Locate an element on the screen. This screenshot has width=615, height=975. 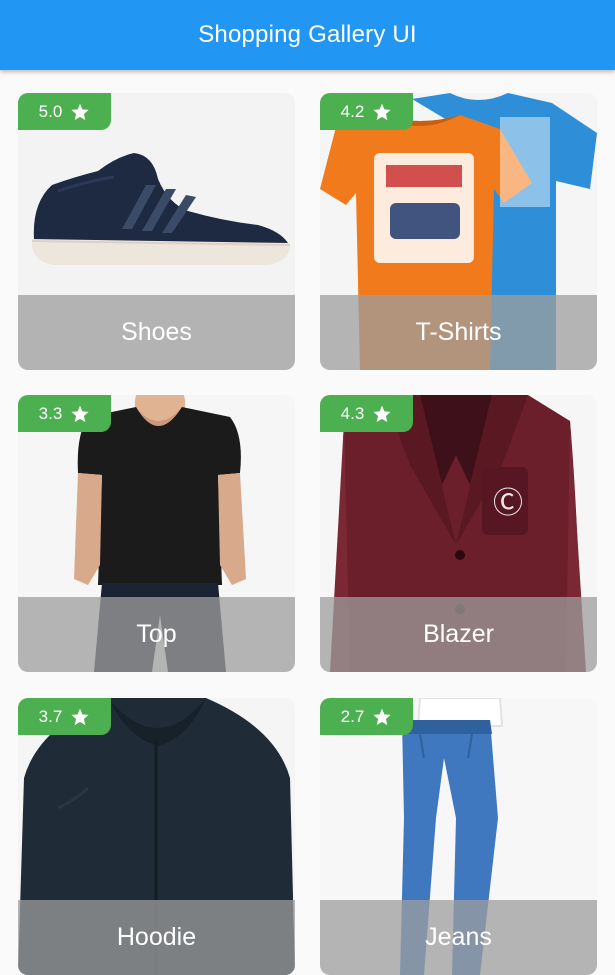
product-caption: Shoes is located at coordinates (156, 332).